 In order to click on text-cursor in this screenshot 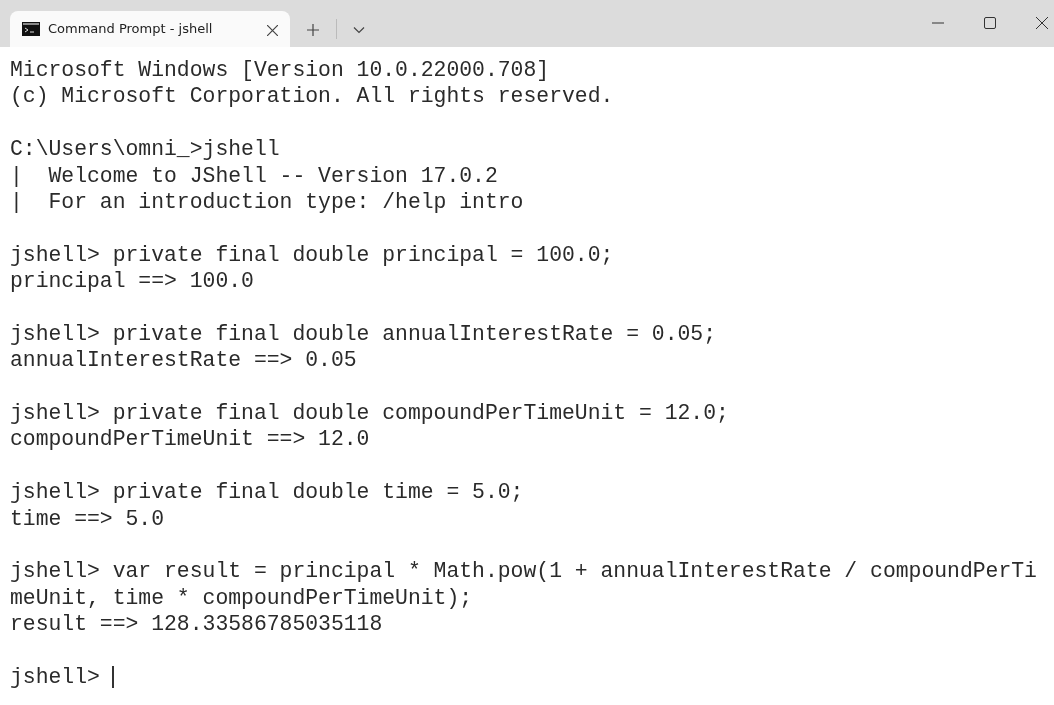, I will do `click(112, 677)`.